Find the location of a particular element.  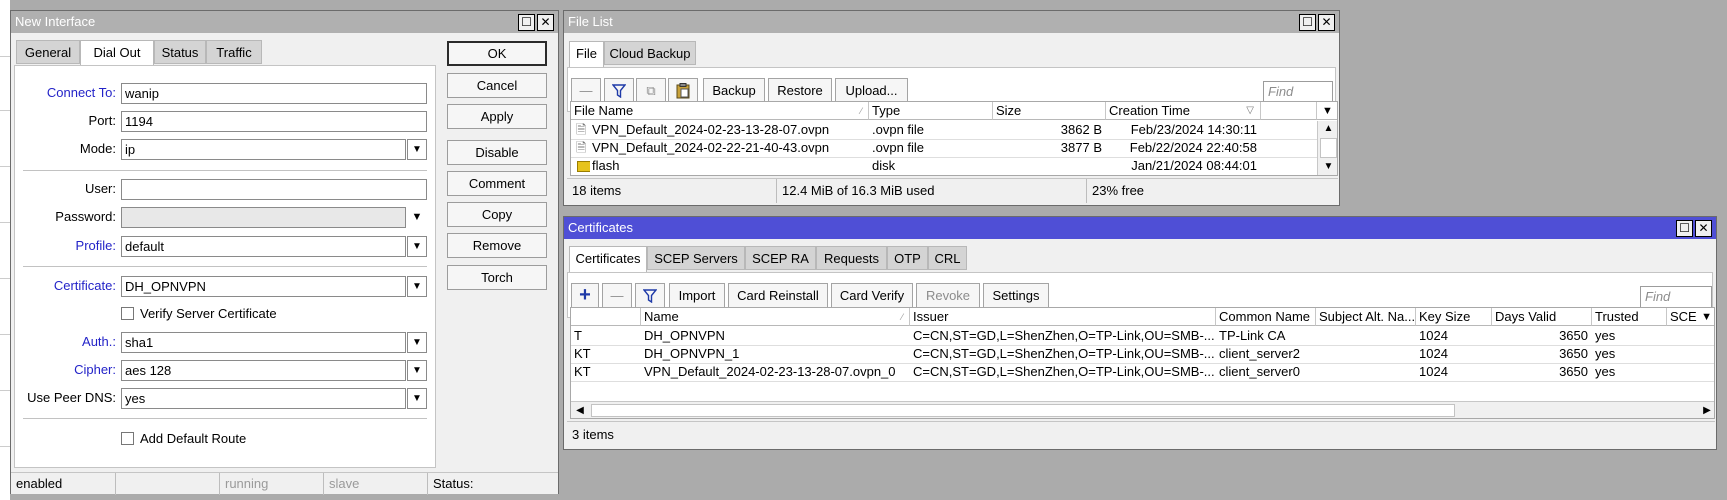

use-peer-dns-select: yes is located at coordinates (263, 398).